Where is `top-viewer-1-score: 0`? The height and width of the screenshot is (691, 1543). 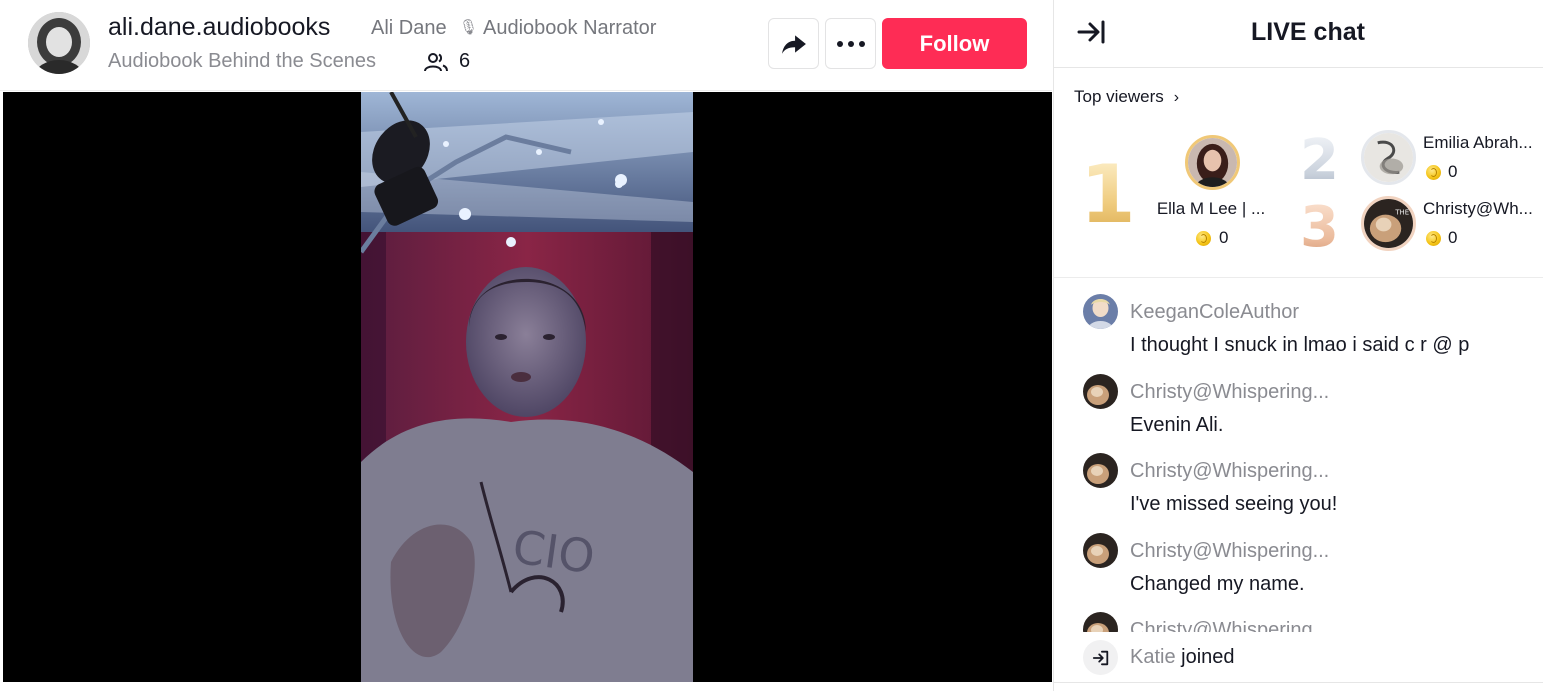 top-viewer-1-score: 0 is located at coordinates (1224, 237).